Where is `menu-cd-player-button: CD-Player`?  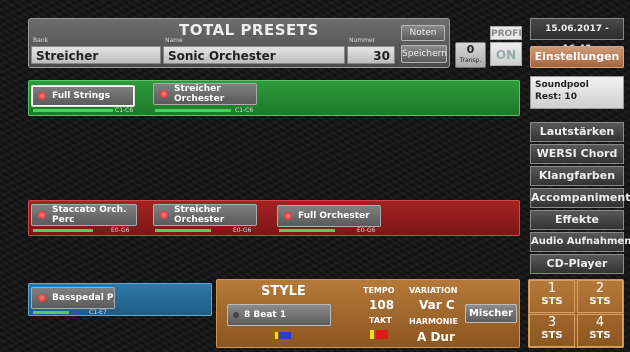 menu-cd-player-button: CD-Player is located at coordinates (577, 264).